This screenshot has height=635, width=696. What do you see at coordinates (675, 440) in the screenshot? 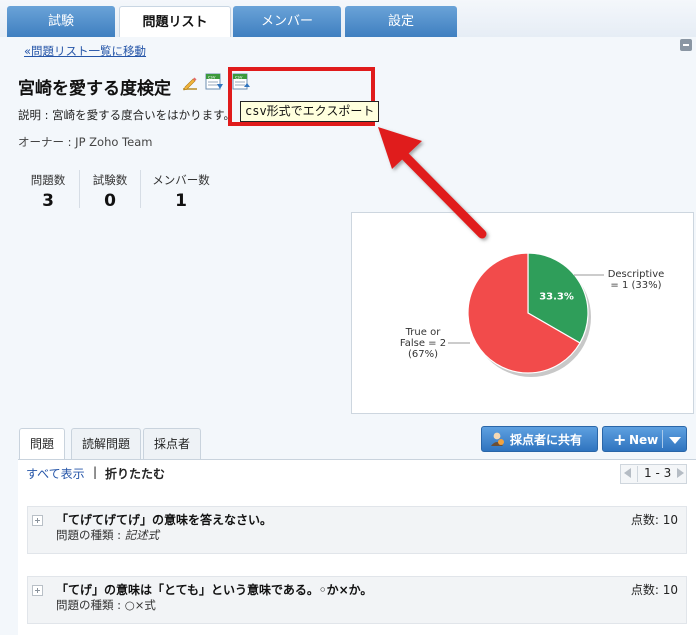
I see `chevron-down-icon` at bounding box center [675, 440].